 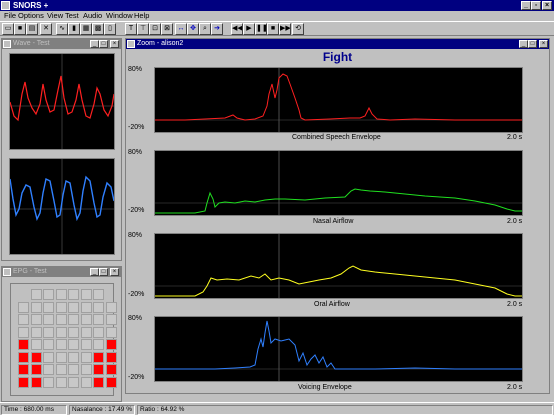 What do you see at coordinates (72, 16) in the screenshot?
I see `menu-test: Test` at bounding box center [72, 16].